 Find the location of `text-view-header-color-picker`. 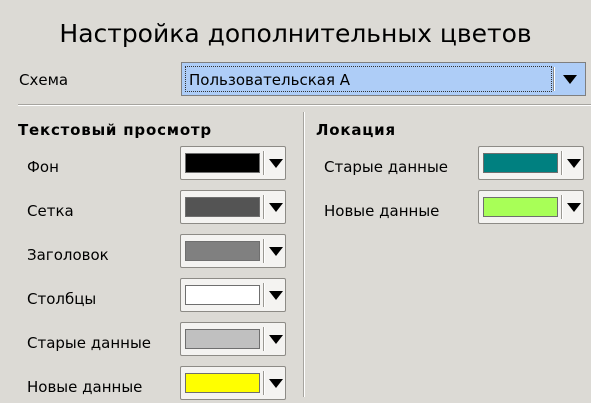

text-view-header-color-picker is located at coordinates (233, 251).